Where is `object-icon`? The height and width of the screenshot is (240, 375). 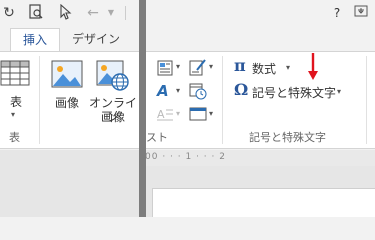
object-icon is located at coordinates (198, 113).